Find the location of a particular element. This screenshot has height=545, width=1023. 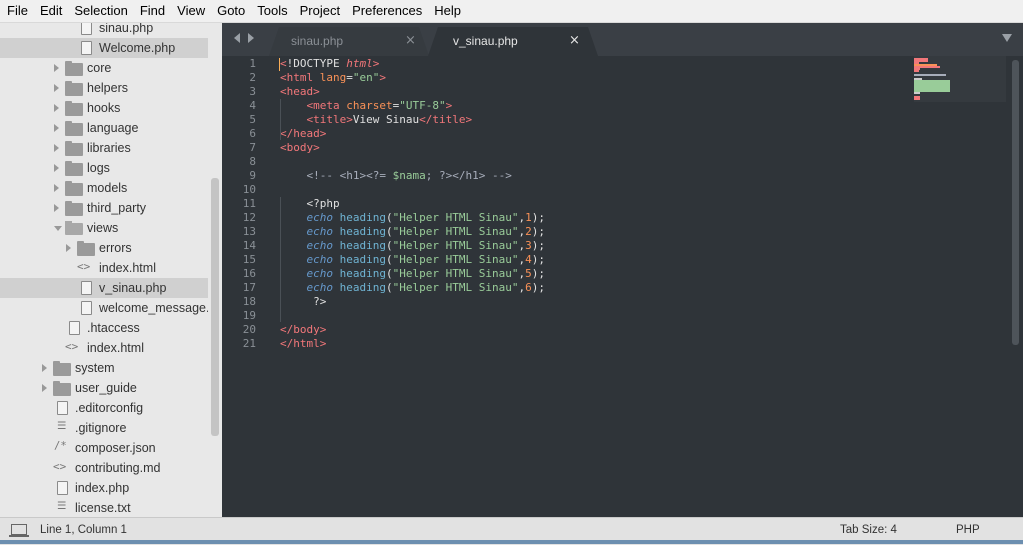

menu-find: Find is located at coordinates (152, 11).